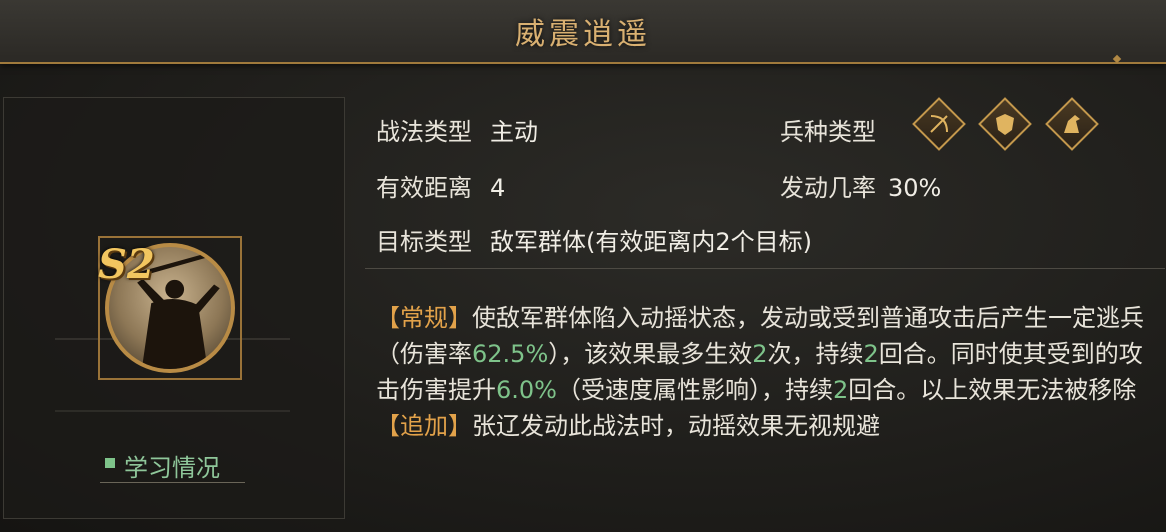  What do you see at coordinates (514, 132) in the screenshot?
I see `tactic-type-value: 主动` at bounding box center [514, 132].